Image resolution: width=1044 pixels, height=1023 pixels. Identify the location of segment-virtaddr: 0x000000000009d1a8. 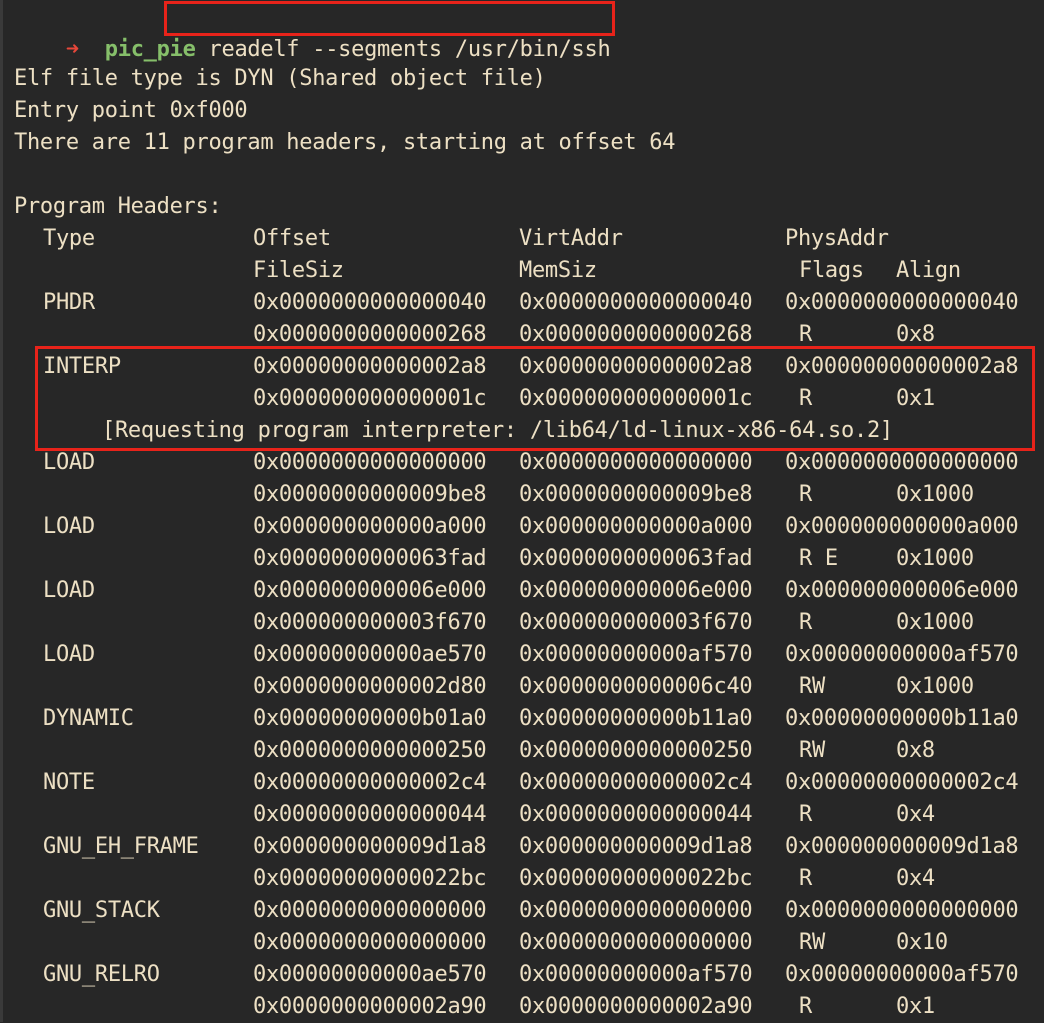
(636, 846).